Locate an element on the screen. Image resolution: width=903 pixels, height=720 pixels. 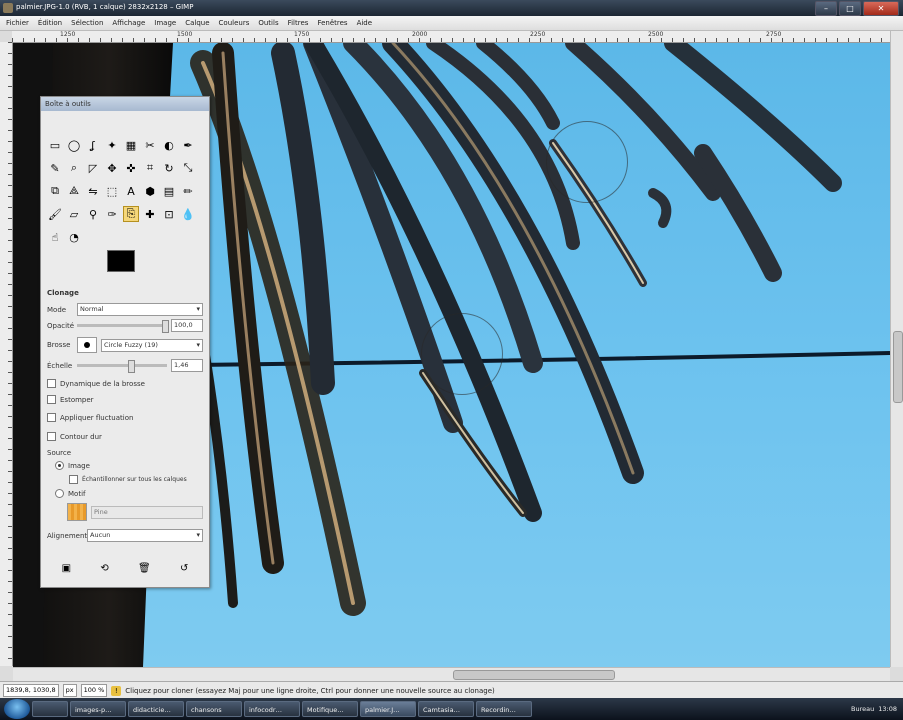
color-picker-icon: ✎ is located at coordinates (55, 168).